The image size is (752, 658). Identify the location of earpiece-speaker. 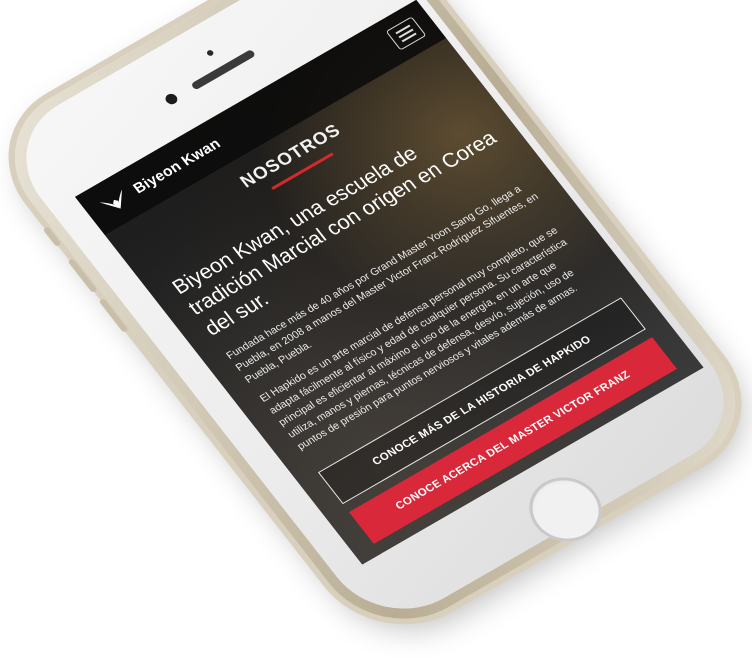
(223, 70).